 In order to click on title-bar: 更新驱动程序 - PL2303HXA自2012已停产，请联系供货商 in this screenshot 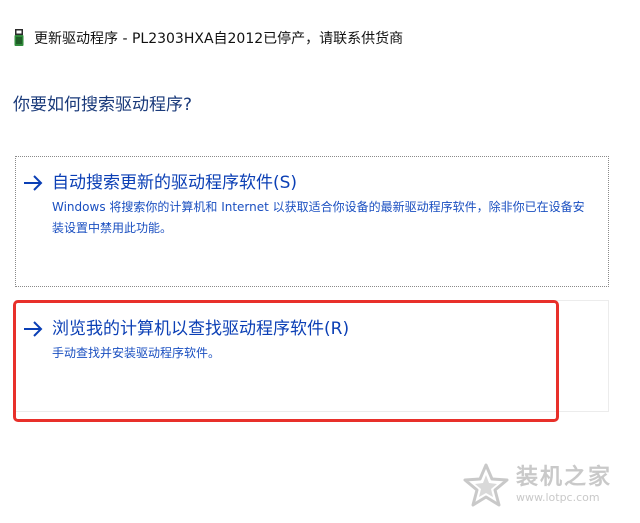, I will do `click(208, 38)`.